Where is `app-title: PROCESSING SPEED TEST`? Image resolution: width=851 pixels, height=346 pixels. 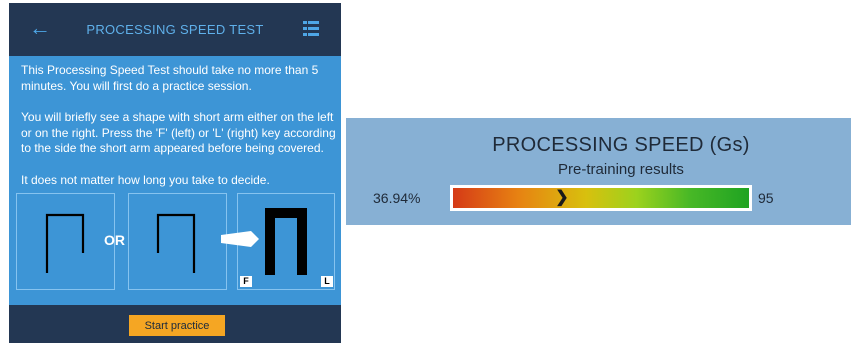
app-title: PROCESSING SPEED TEST is located at coordinates (175, 29).